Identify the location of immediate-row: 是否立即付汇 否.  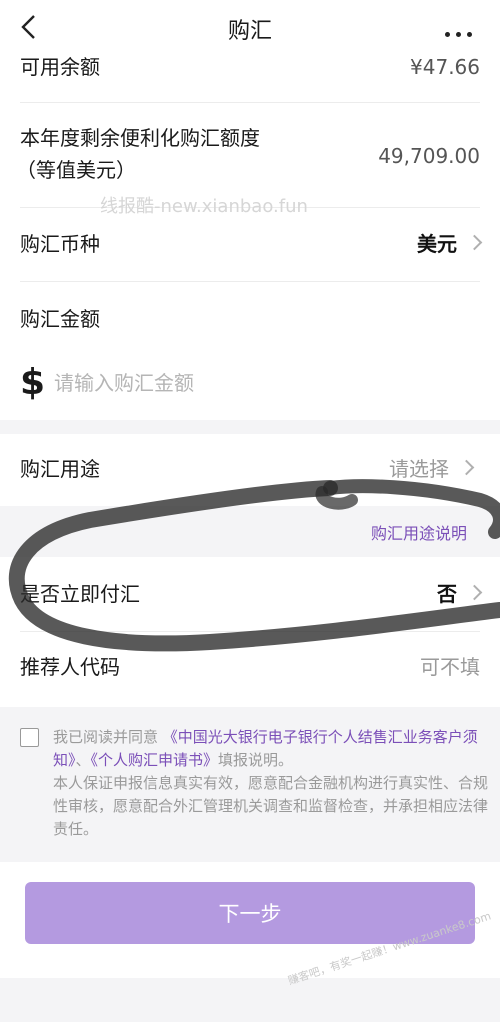
(251, 594).